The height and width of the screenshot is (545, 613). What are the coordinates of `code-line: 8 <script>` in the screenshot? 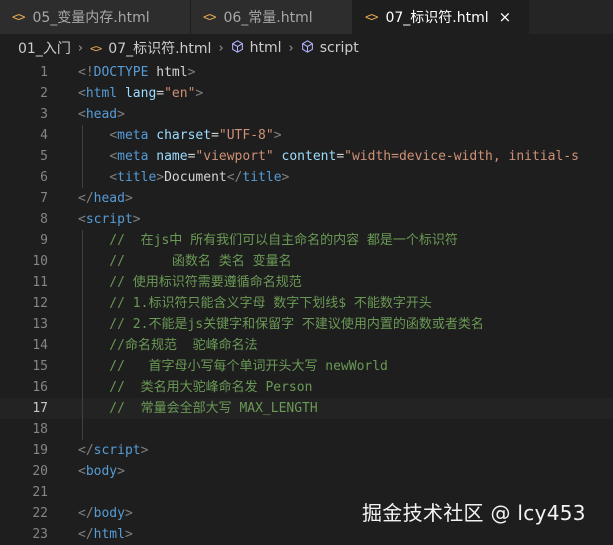 It's located at (306, 219).